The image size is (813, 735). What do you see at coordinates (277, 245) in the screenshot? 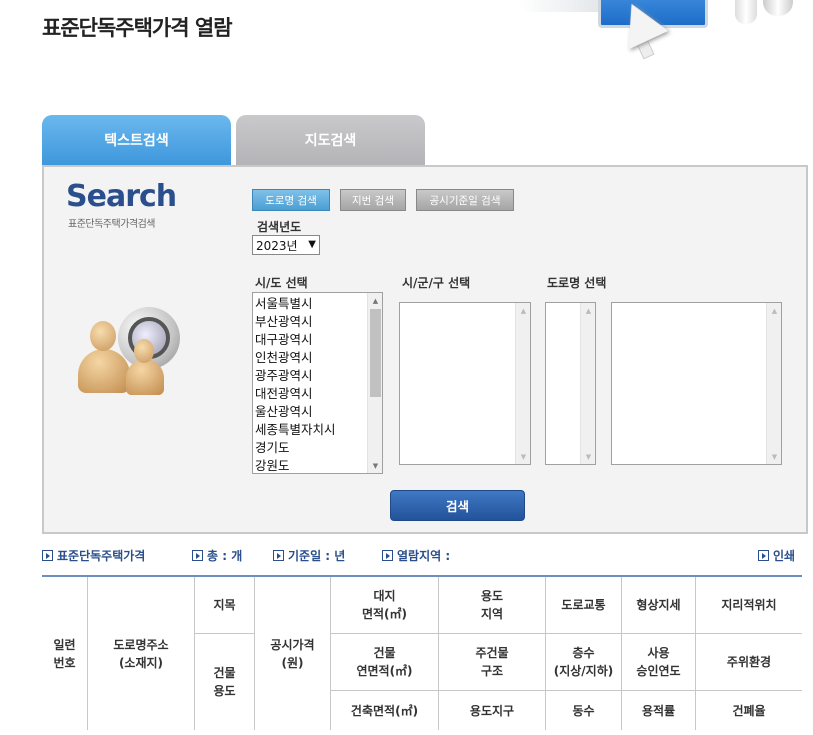
I see `year-select-value: 2023년` at bounding box center [277, 245].